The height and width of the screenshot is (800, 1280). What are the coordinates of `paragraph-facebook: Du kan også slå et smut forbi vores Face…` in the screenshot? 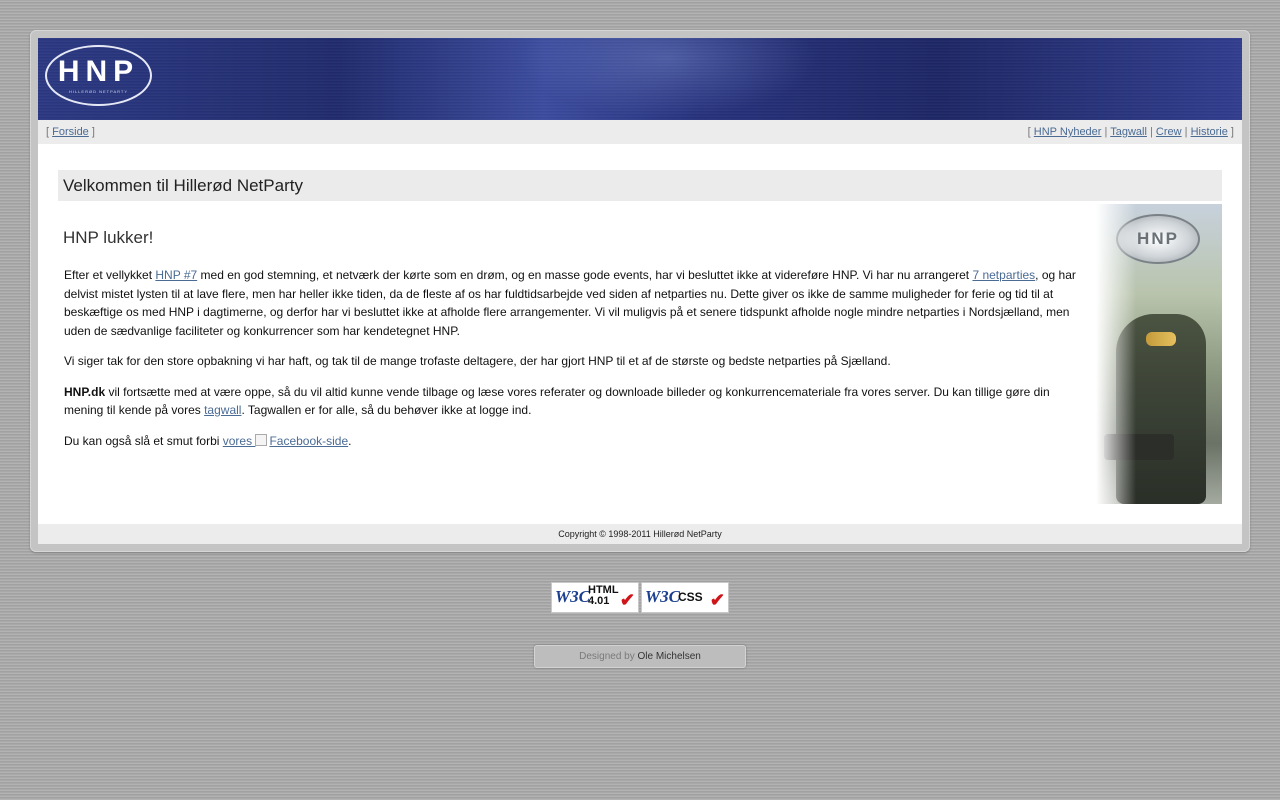 It's located at (574, 441).